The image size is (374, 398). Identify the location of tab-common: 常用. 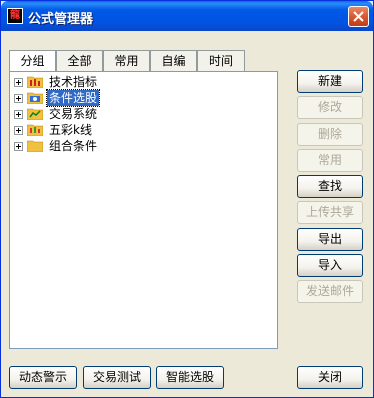
(126, 60).